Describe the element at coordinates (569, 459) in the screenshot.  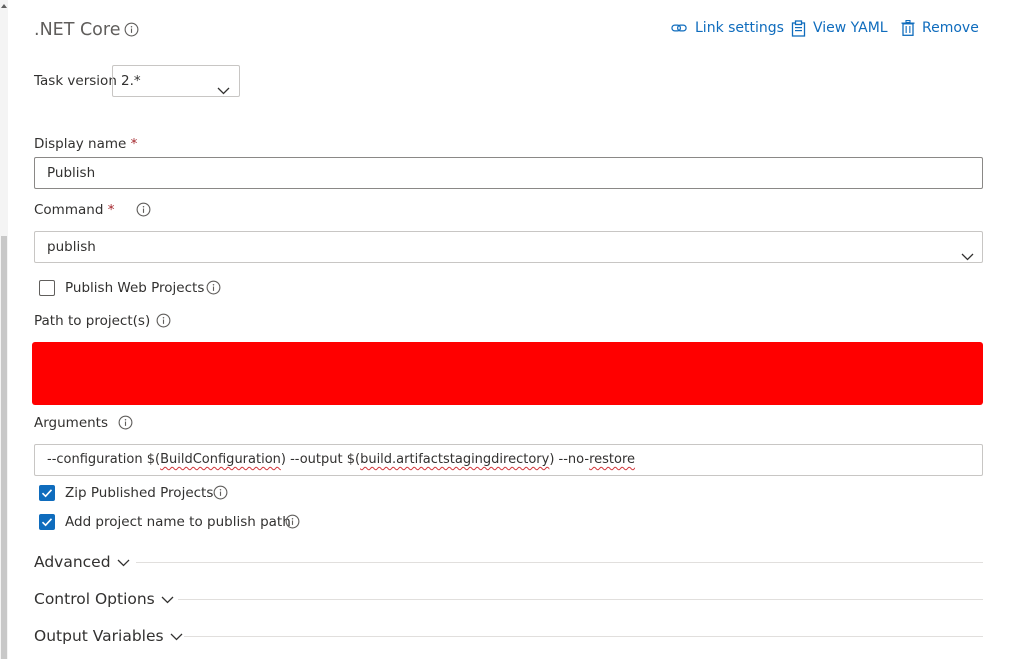
I see `arguments-text: ) --no-` at that location.